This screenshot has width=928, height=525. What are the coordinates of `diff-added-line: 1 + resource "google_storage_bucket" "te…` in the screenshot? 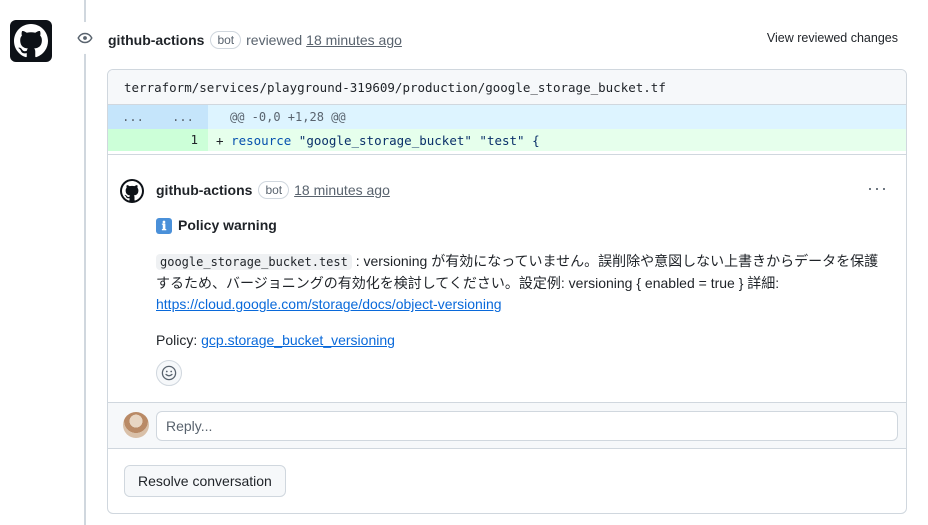 It's located at (507, 140).